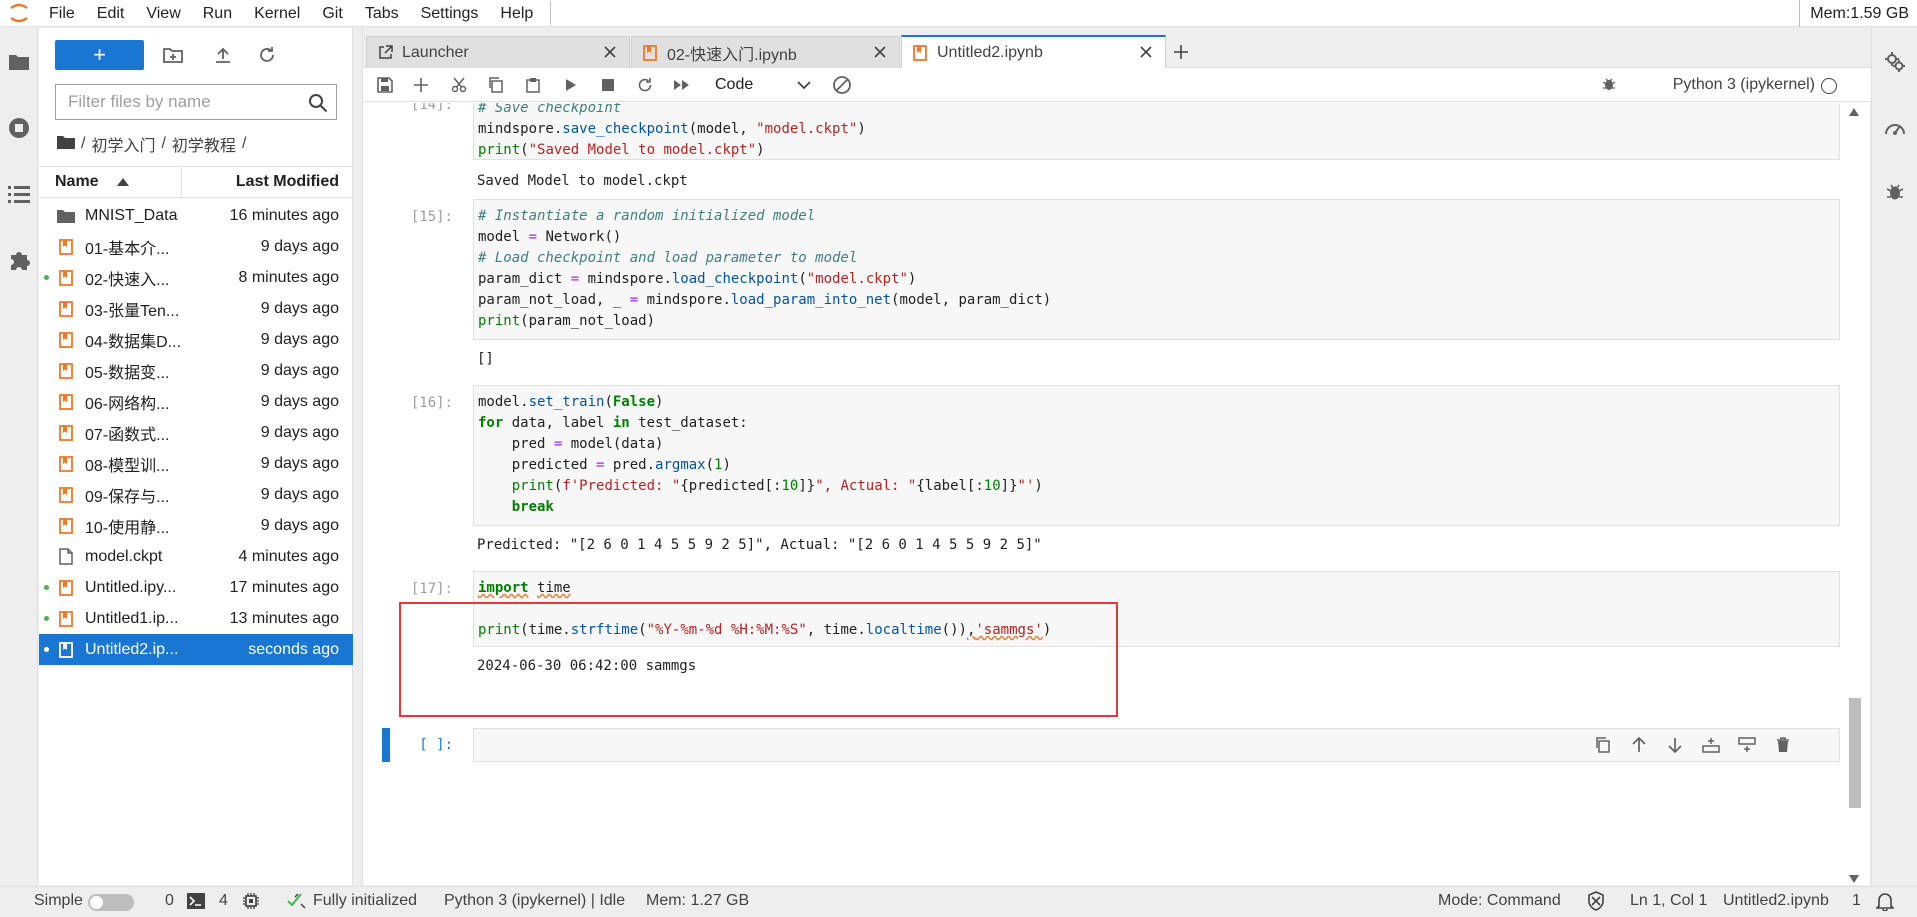  Describe the element at coordinates (765, 52) in the screenshot. I see `tab-02-quickstart: 02-快速入门.ipynb` at that location.